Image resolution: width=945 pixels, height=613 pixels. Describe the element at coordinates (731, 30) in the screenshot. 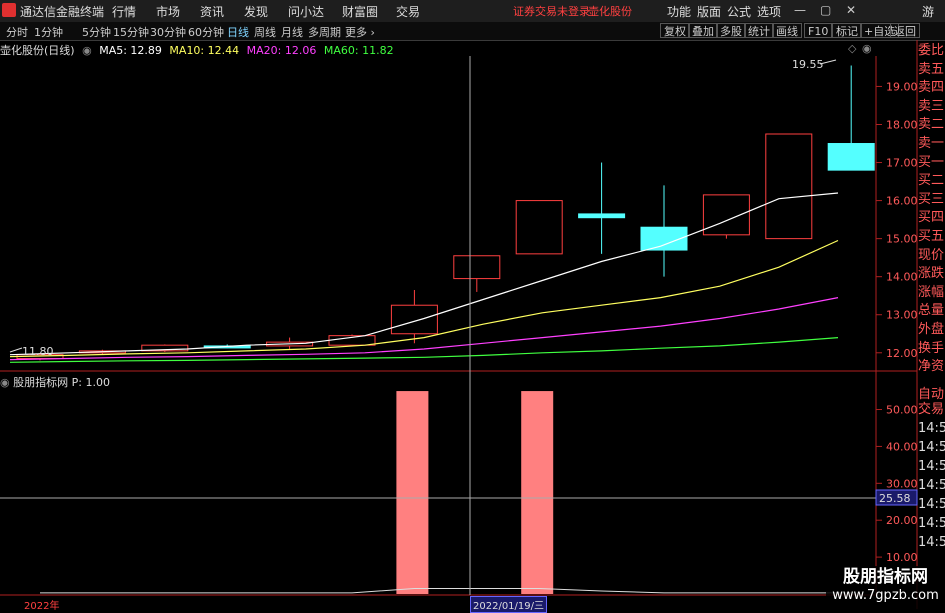

I see `multi-stock-button: 多股` at that location.